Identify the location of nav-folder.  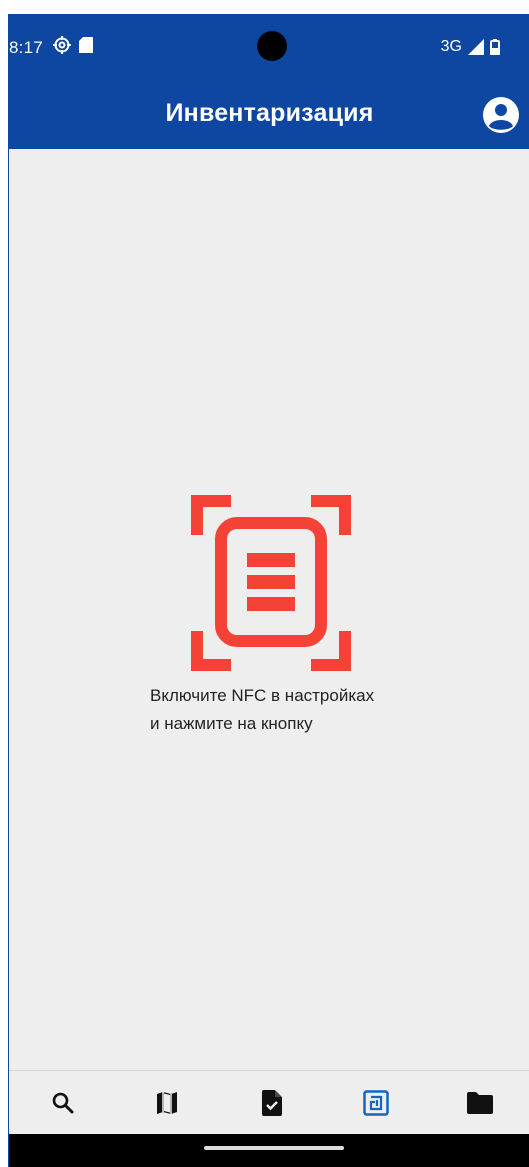
(480, 1103).